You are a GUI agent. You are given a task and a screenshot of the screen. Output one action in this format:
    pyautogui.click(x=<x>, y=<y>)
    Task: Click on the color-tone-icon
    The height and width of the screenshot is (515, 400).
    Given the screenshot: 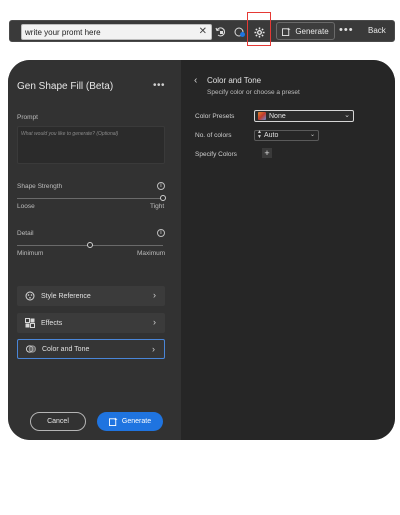 What is the action you would take?
    pyautogui.click(x=31, y=349)
    